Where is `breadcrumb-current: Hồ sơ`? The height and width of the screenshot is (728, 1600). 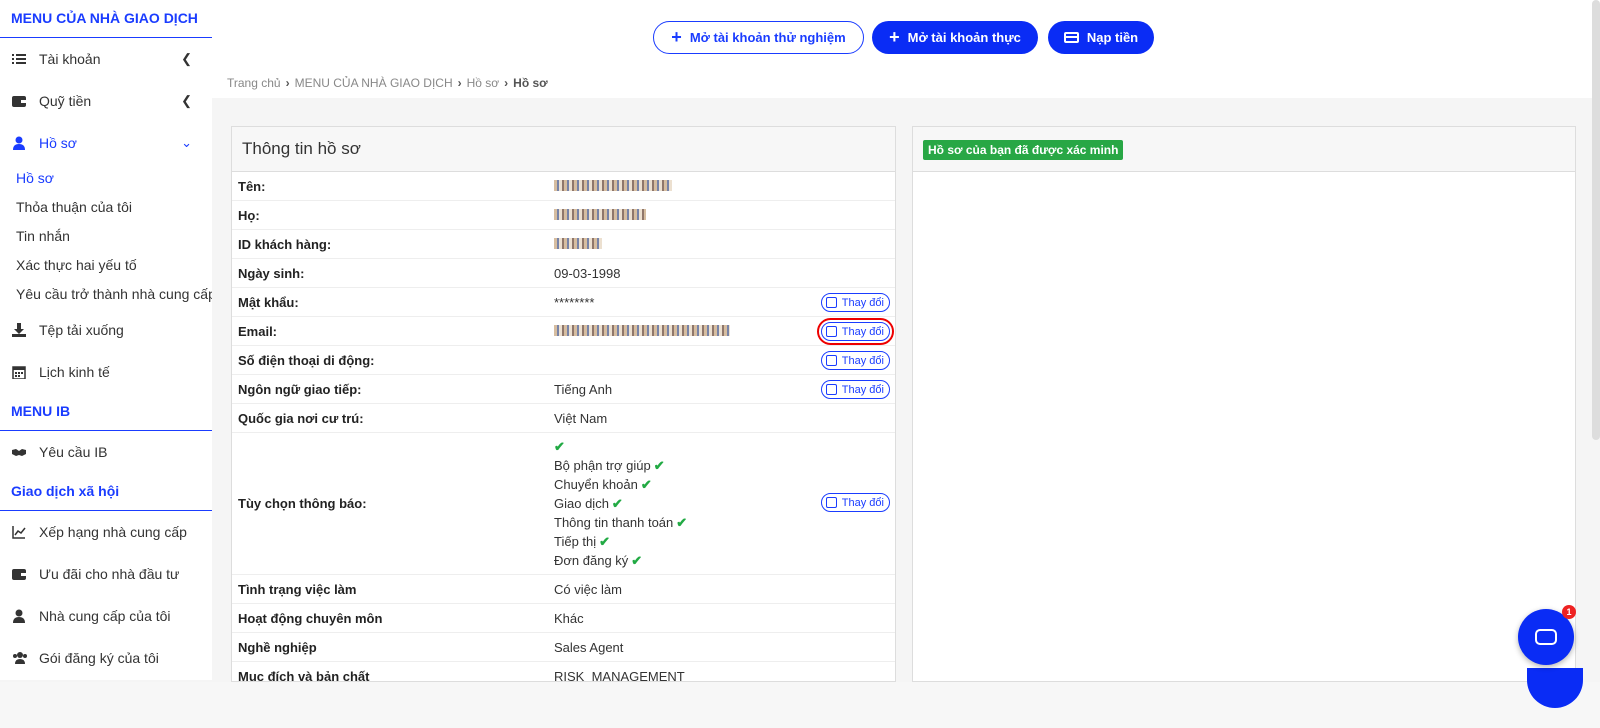
breadcrumb-current: Hồ sơ is located at coordinates (530, 83).